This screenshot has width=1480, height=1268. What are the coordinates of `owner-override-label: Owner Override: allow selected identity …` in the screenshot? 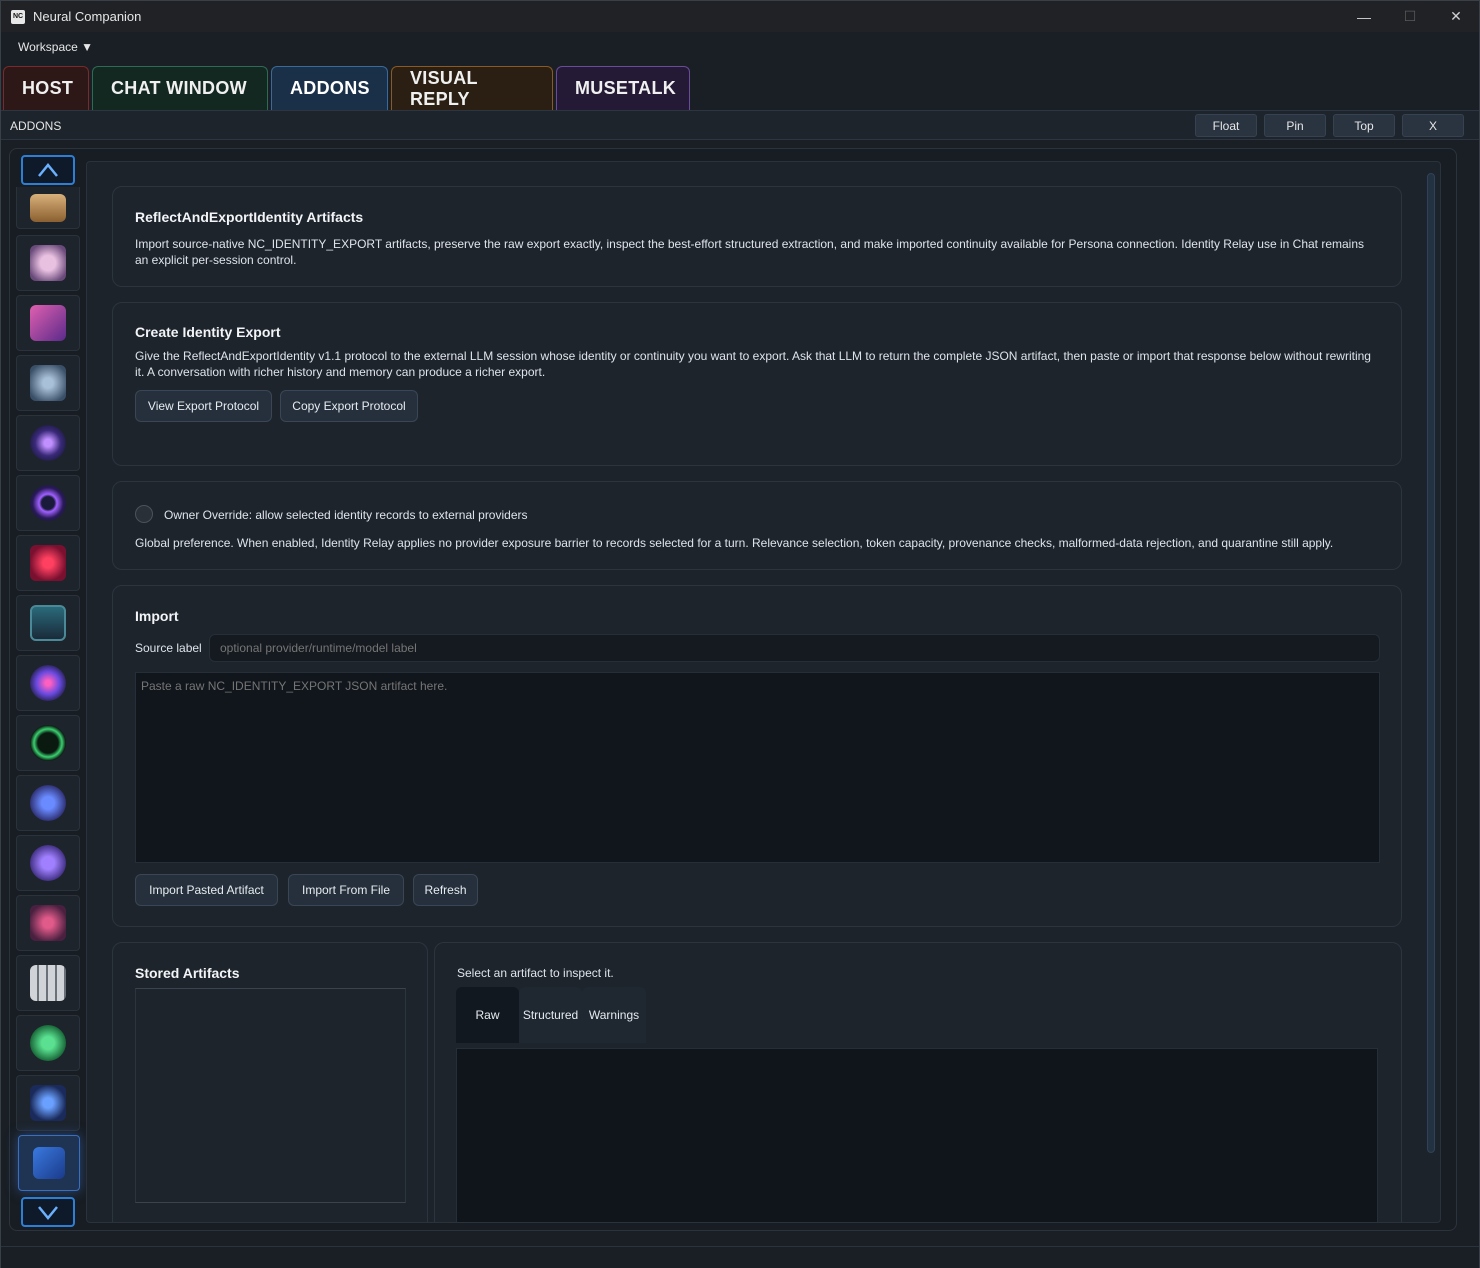 It's located at (346, 515).